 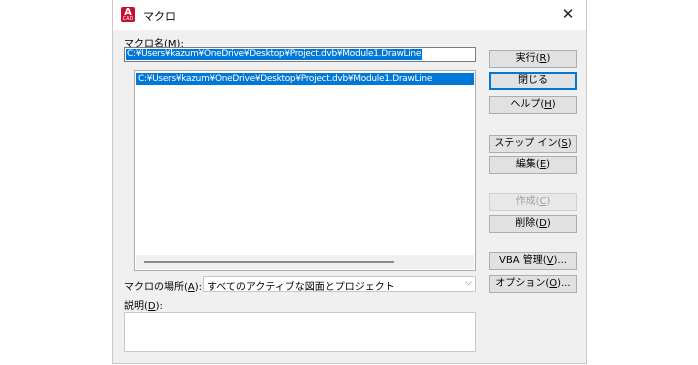 What do you see at coordinates (159, 16) in the screenshot?
I see `window-title: マクロ` at bounding box center [159, 16].